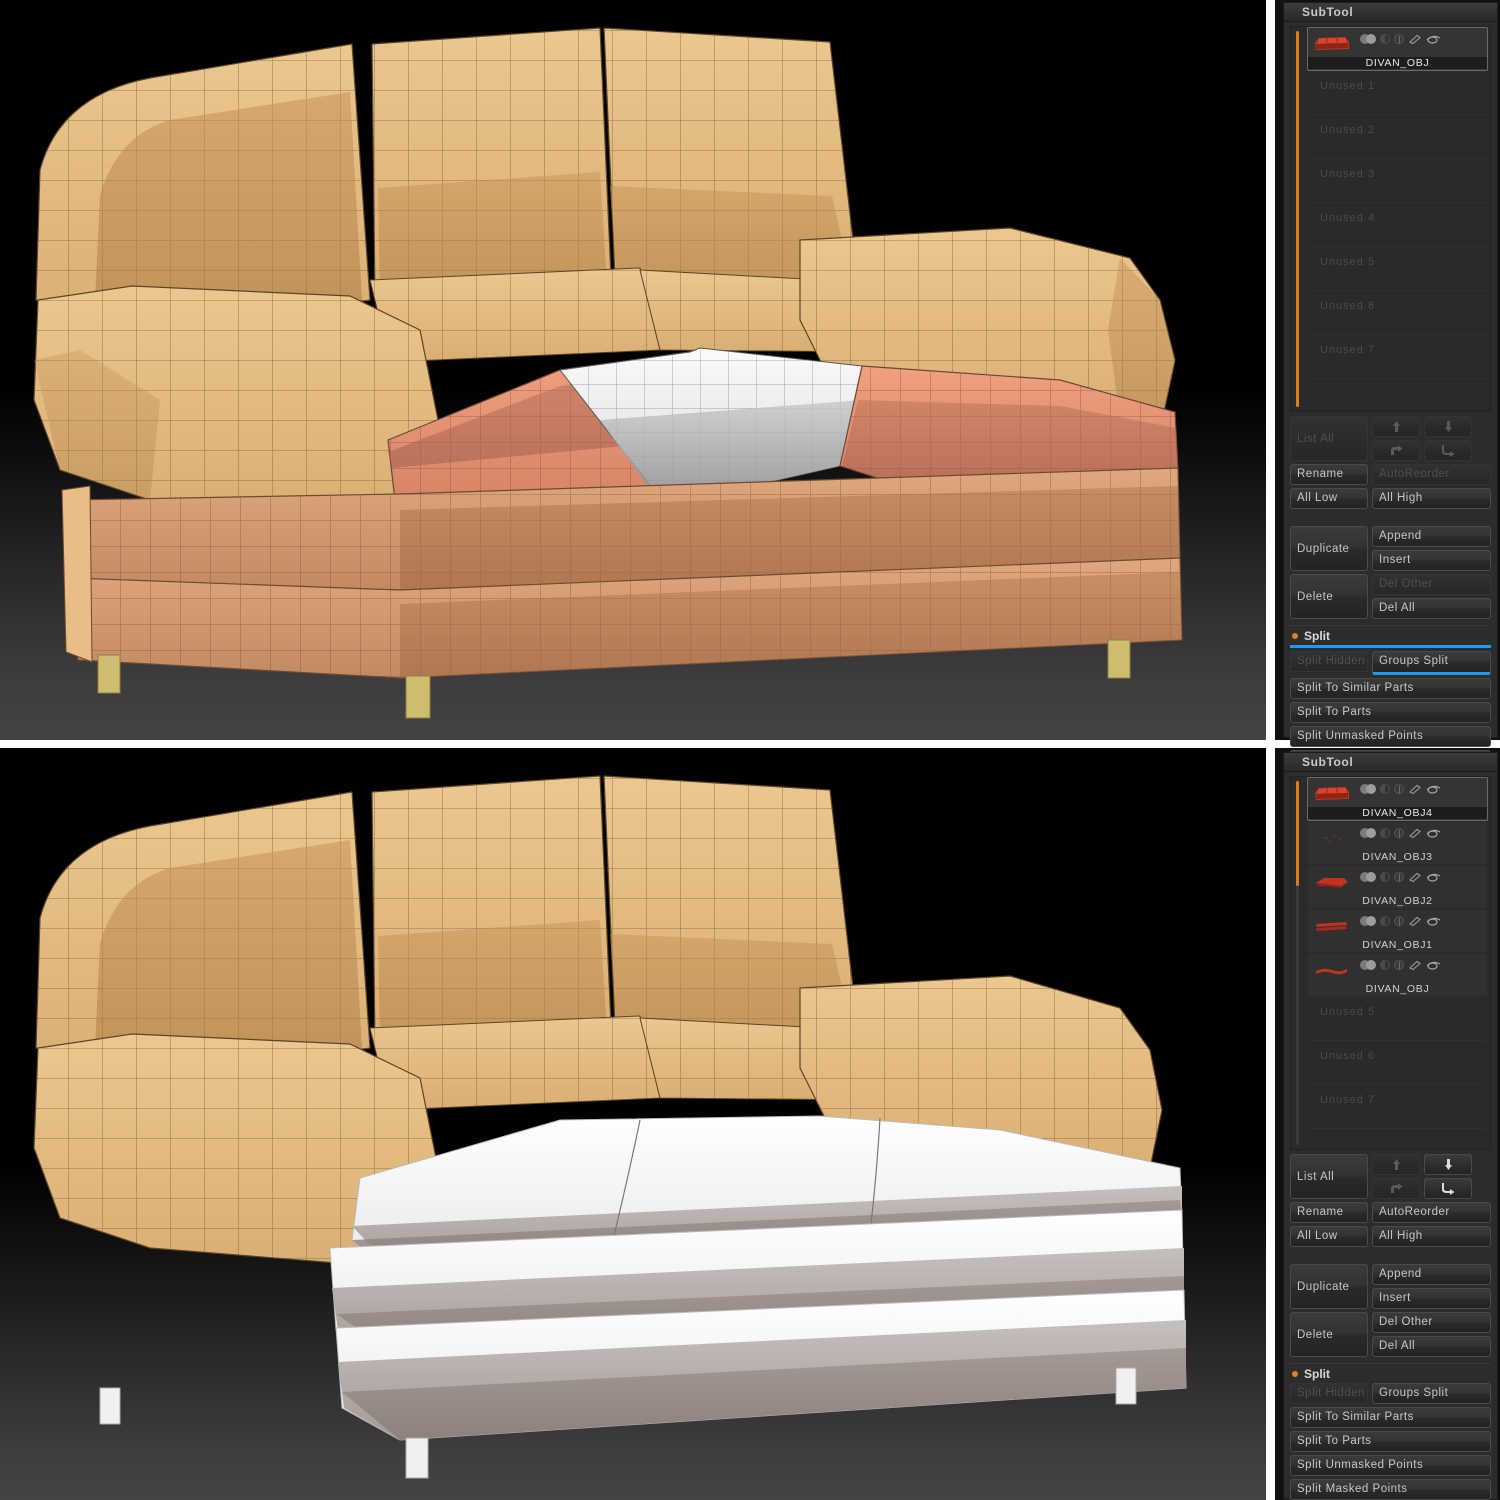 This screenshot has height=1500, width=1500. Describe the element at coordinates (1396, 450) in the screenshot. I see `move-out-of-group-button` at that location.